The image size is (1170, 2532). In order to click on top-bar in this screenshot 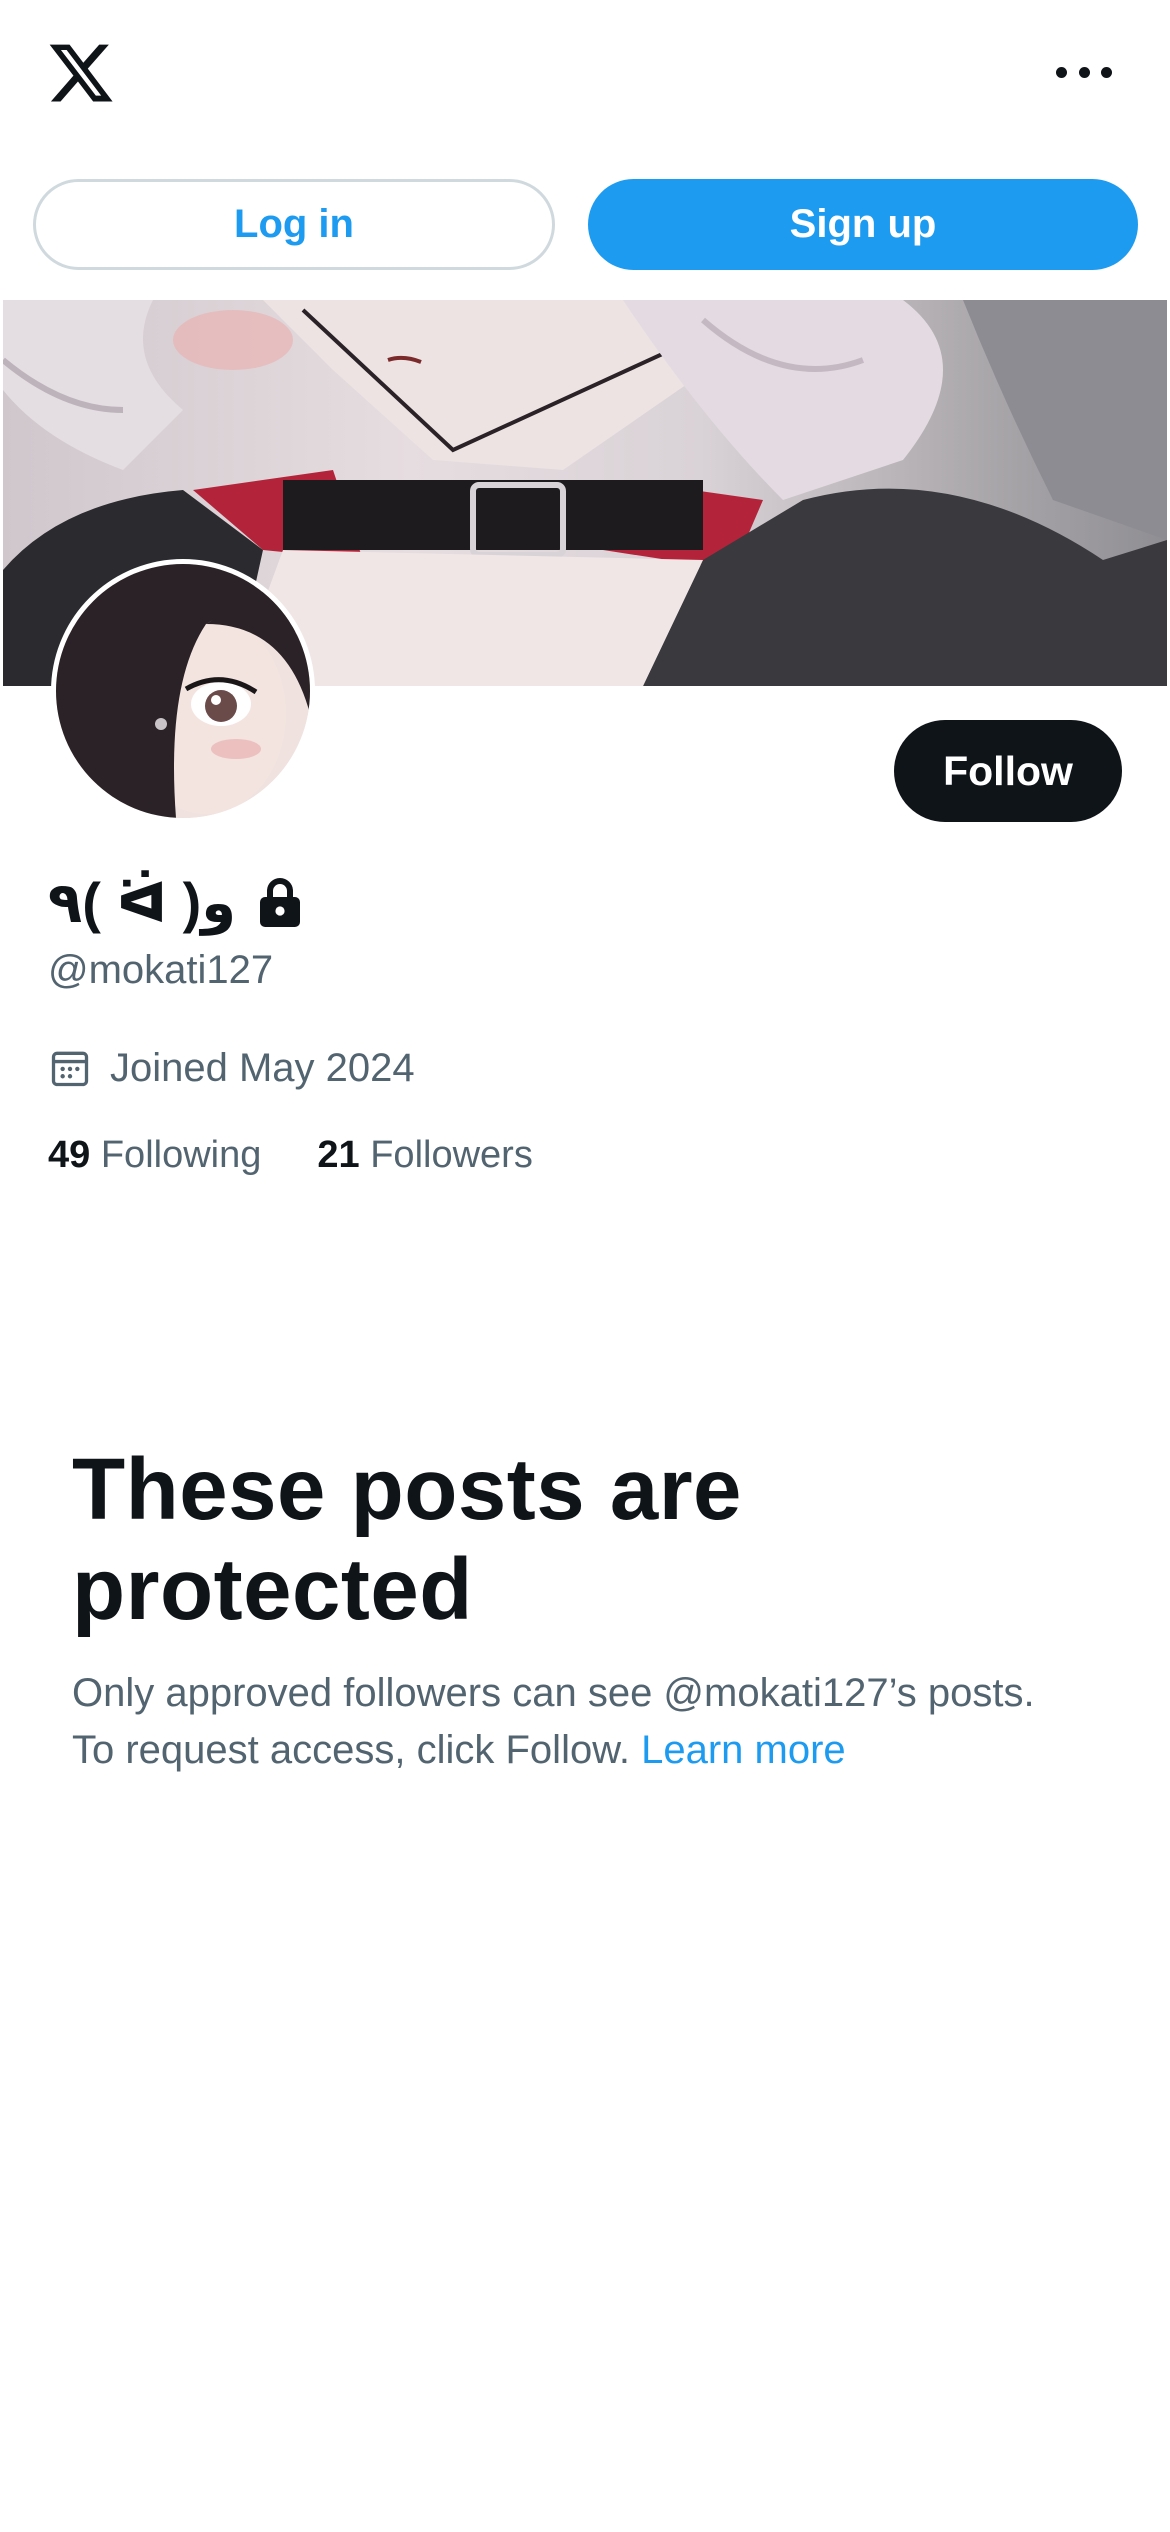, I will do `click(585, 75)`.